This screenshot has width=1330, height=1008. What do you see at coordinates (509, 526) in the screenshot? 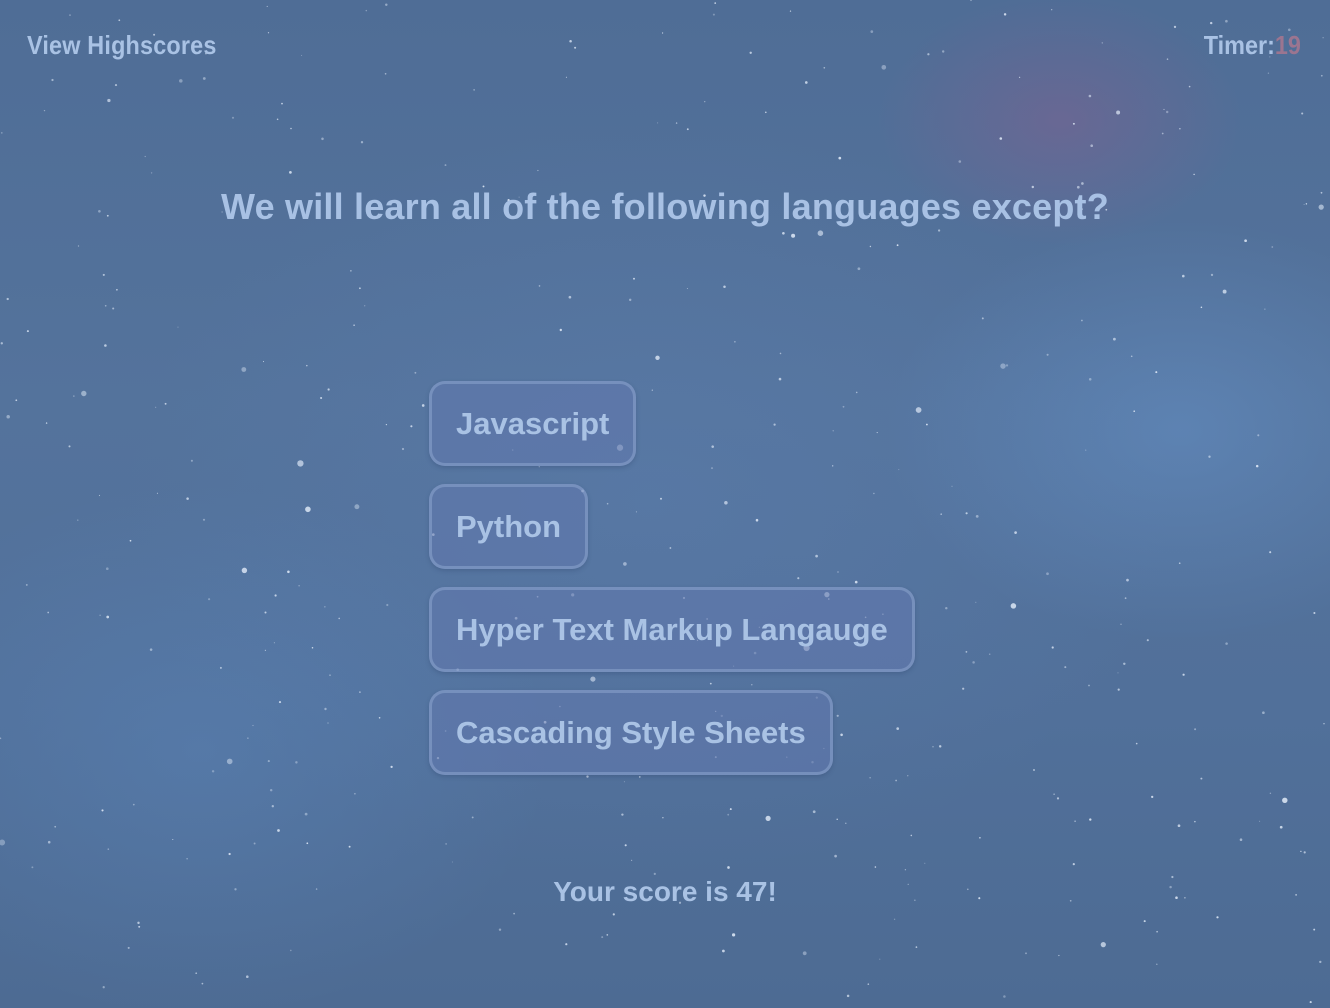
I see `choice-button-python: Python` at bounding box center [509, 526].